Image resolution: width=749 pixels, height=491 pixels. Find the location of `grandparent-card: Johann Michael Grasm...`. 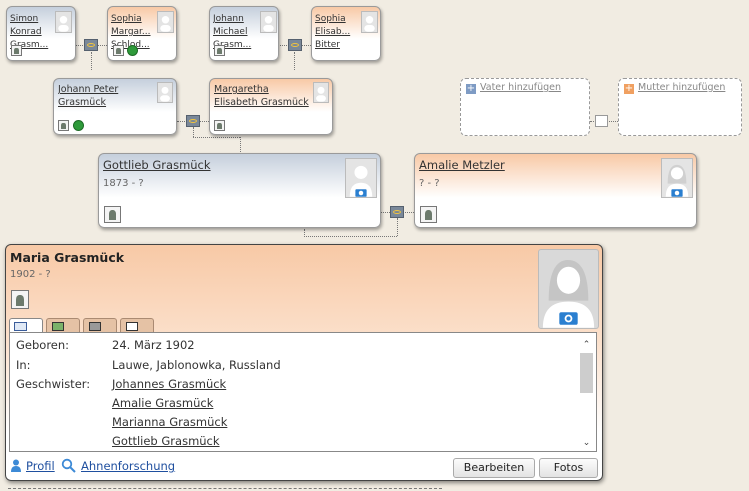

grandparent-card: Johann Michael Grasm... is located at coordinates (244, 33).